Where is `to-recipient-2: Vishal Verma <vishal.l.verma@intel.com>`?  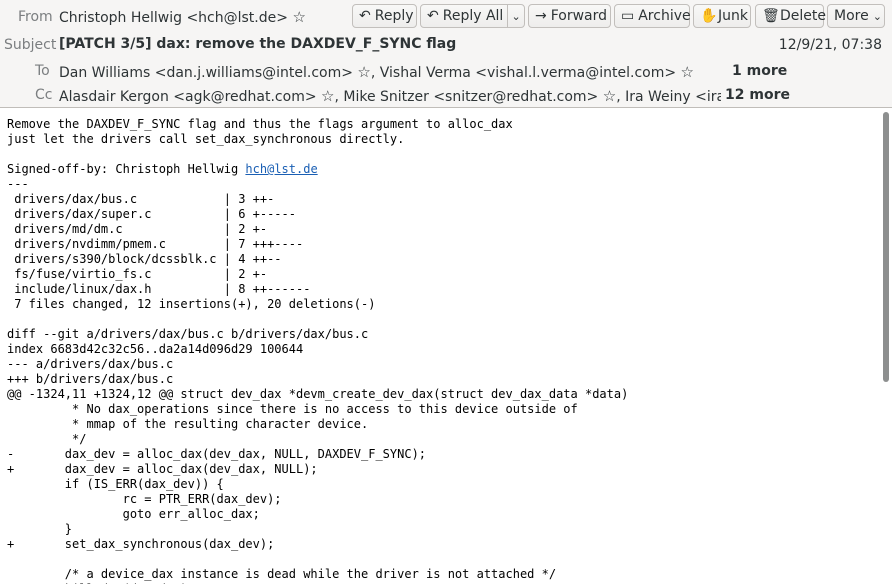
to-recipient-2: Vishal Verma <vishal.l.verma@intel.com> is located at coordinates (528, 73).